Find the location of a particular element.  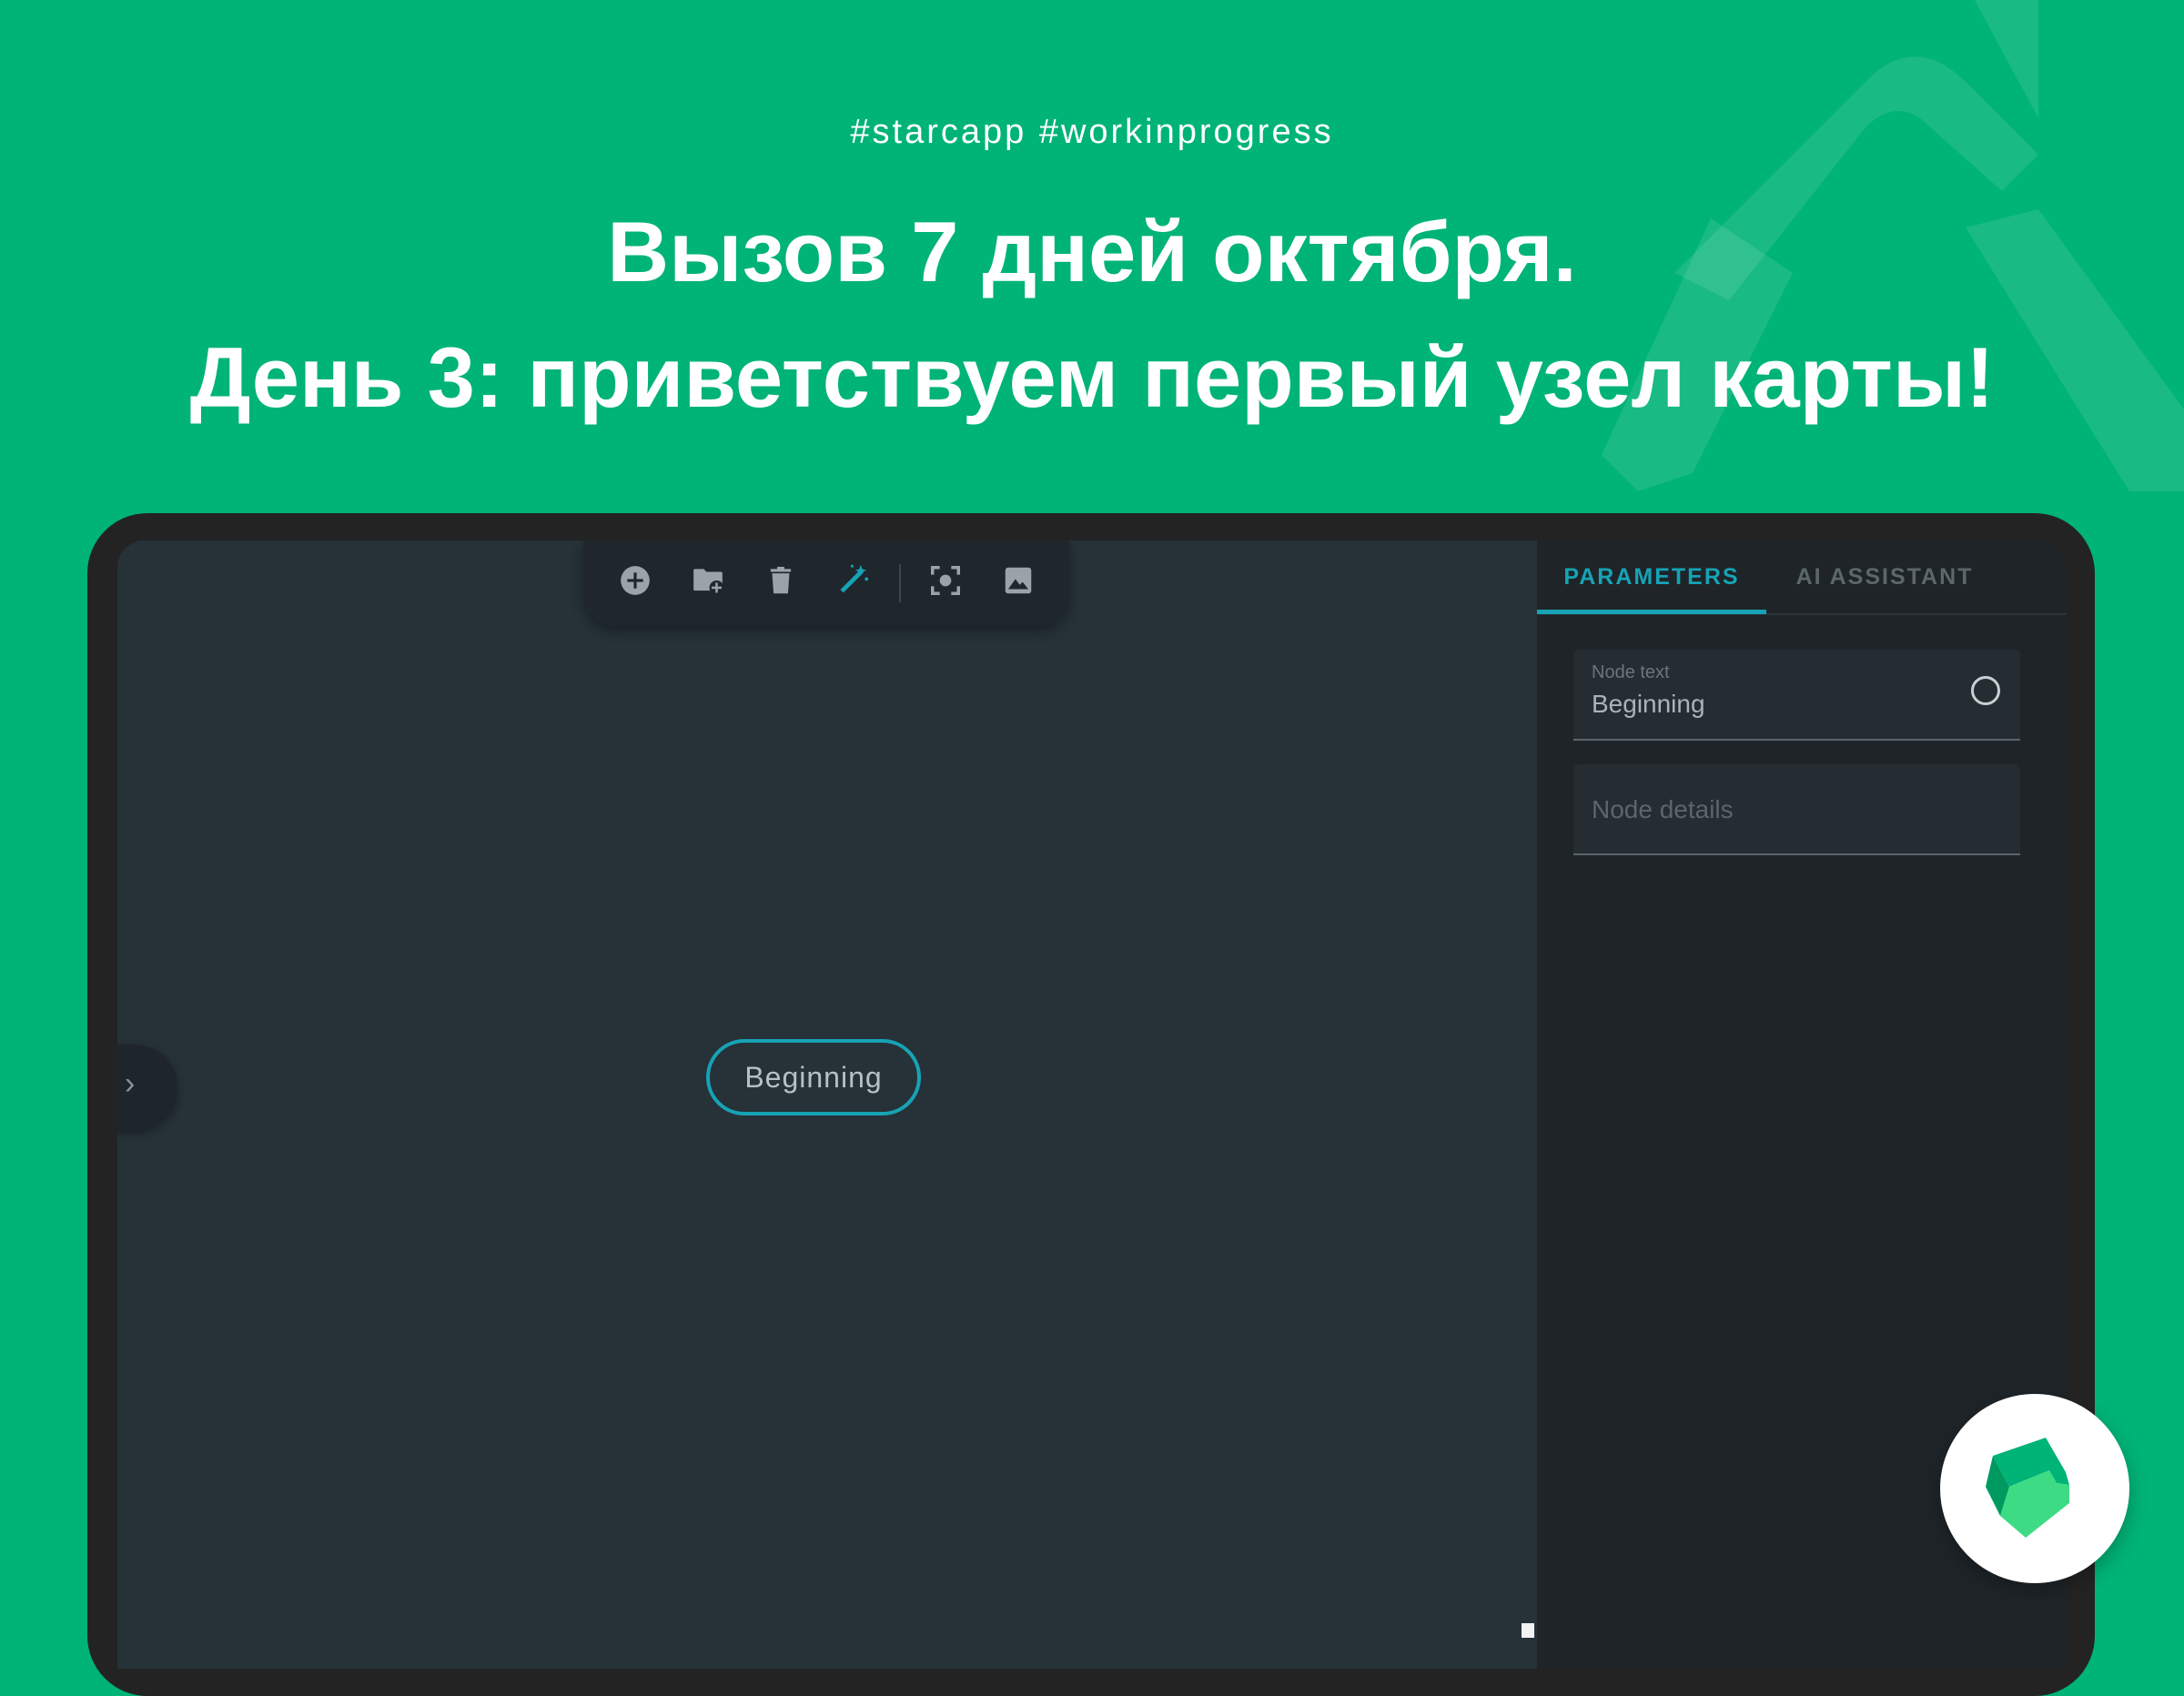

folder-plus-icon is located at coordinates (709, 582).